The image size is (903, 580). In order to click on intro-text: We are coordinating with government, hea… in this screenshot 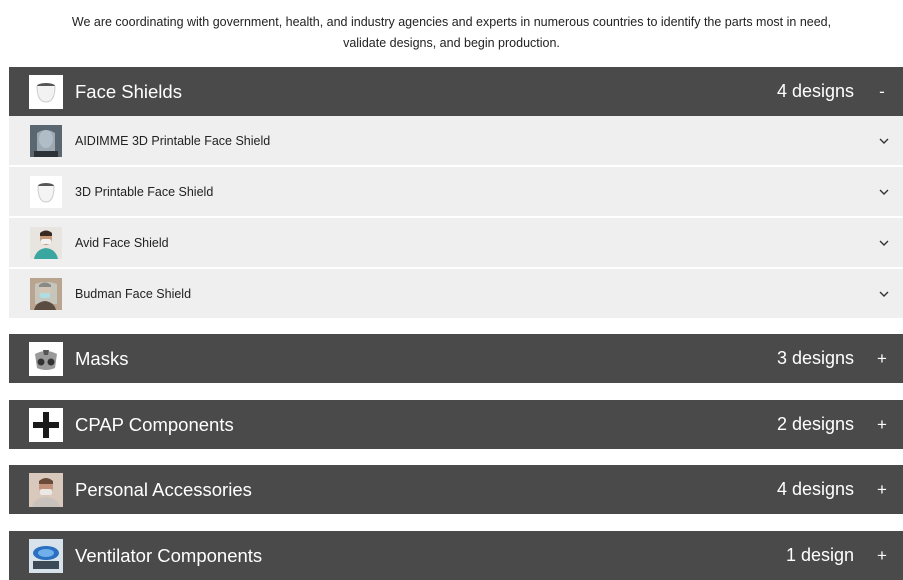, I will do `click(451, 27)`.